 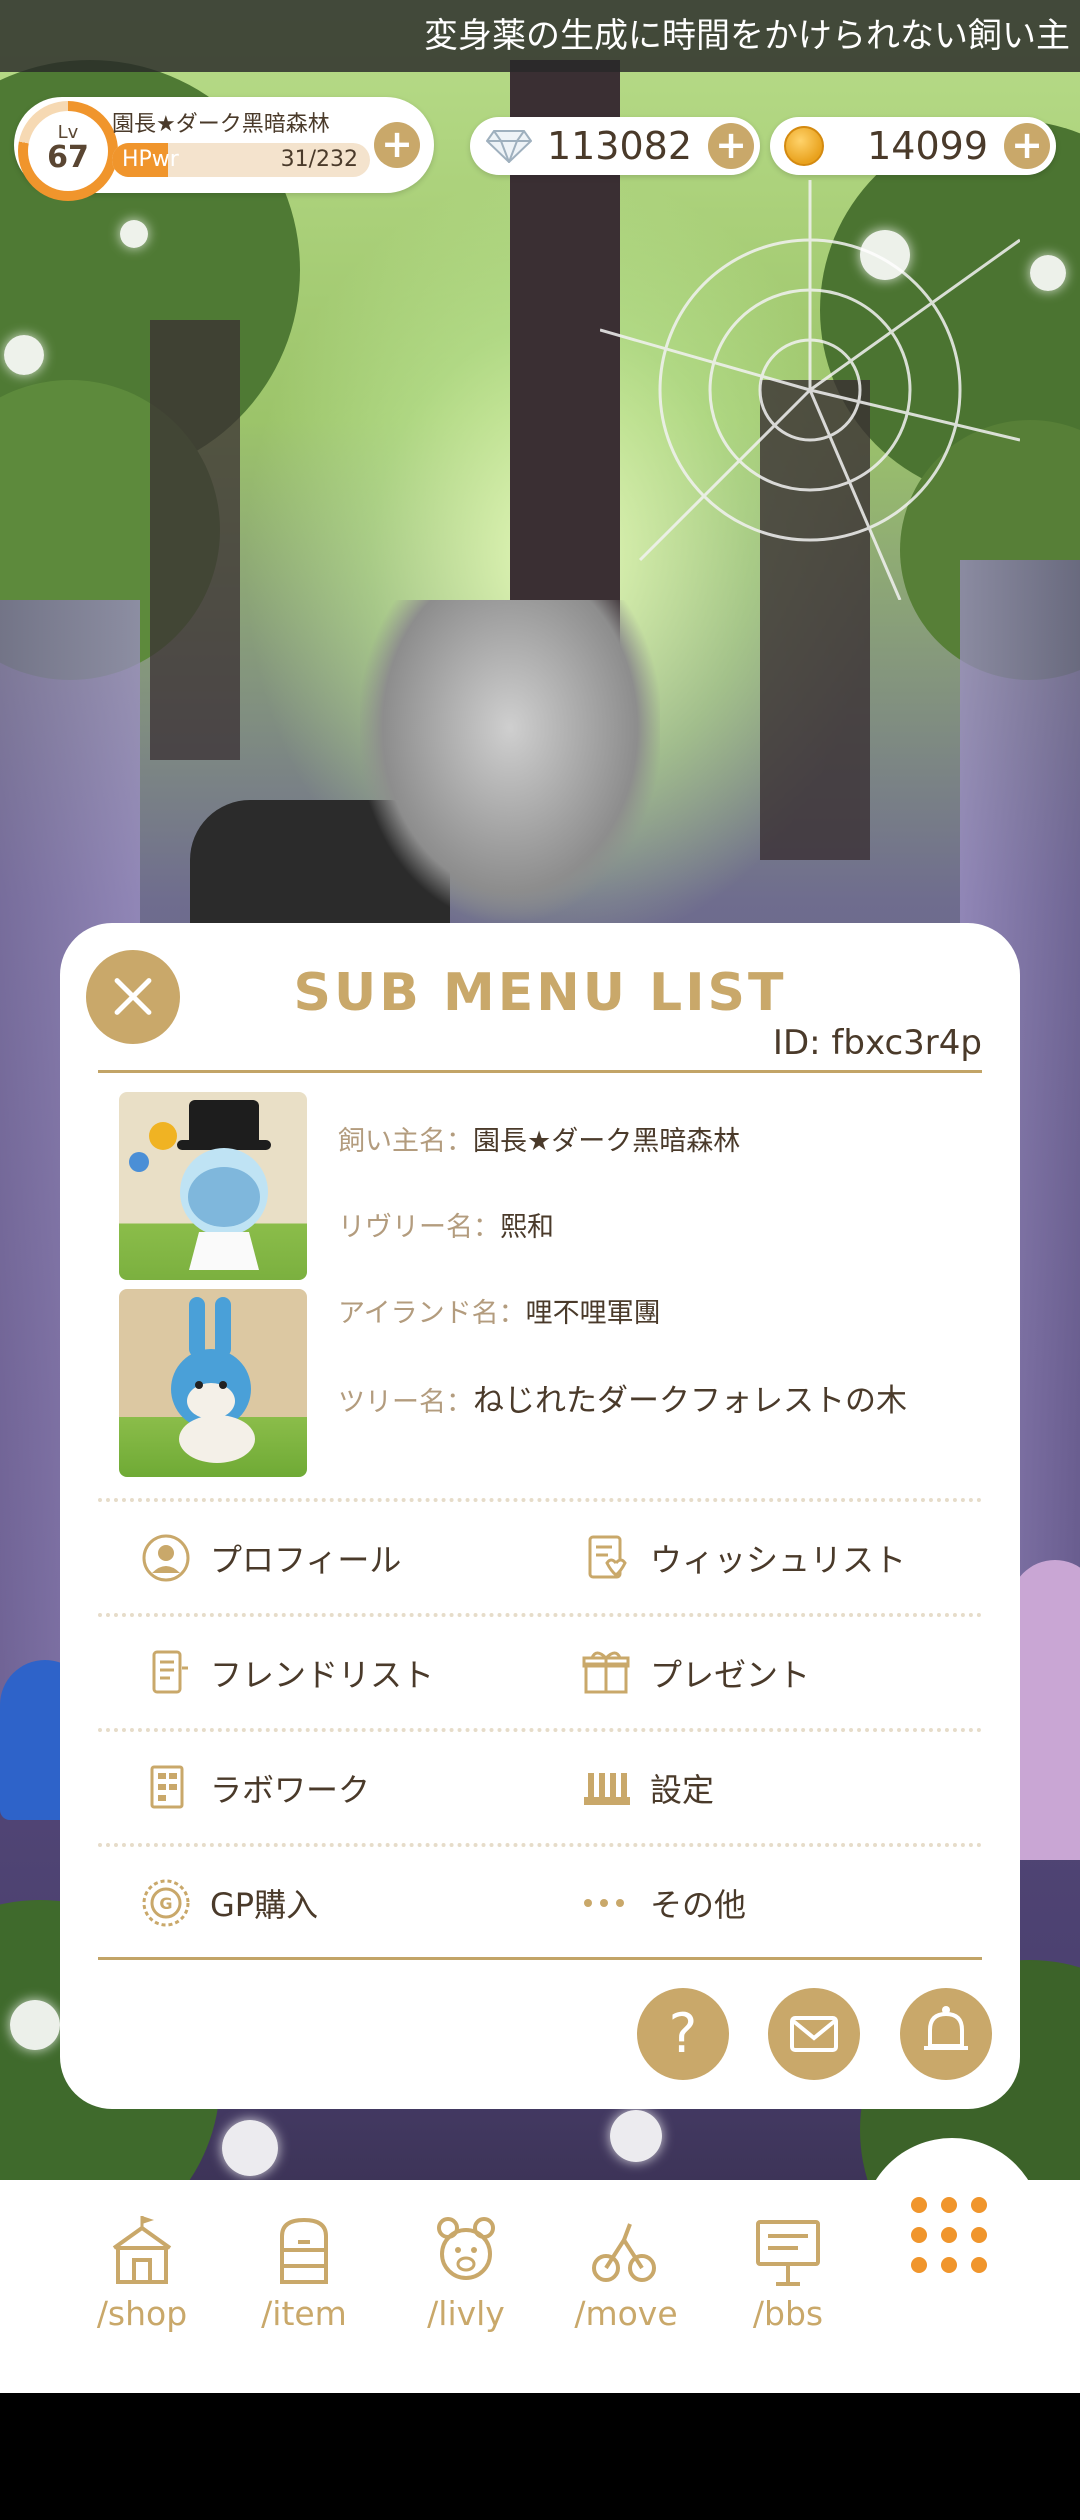 What do you see at coordinates (142, 2250) in the screenshot?
I see `shop-icon` at bounding box center [142, 2250].